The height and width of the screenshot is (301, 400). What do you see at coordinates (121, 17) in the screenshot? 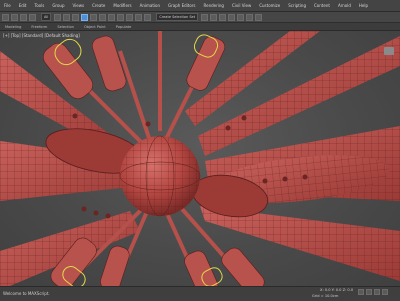
I see `pivot-icon` at bounding box center [121, 17].